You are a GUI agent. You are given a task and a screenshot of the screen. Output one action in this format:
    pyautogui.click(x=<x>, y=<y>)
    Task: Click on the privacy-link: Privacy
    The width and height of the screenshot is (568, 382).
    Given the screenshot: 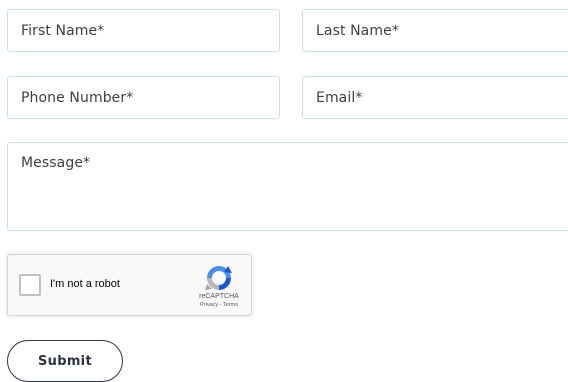 What is the action you would take?
    pyautogui.click(x=209, y=305)
    